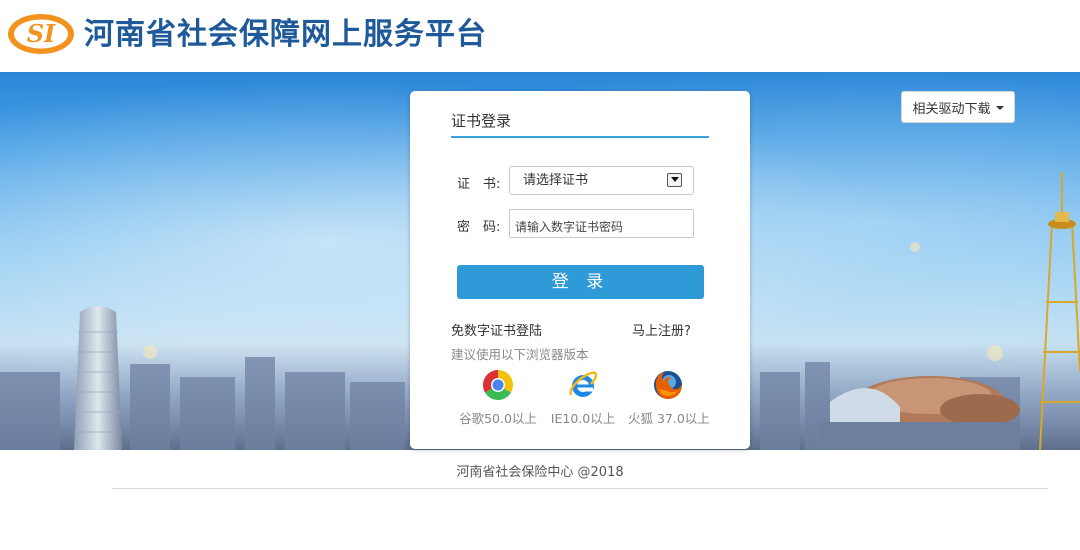 The image size is (1080, 550). I want to click on browser-hint: 建议使用以下浏览器版本, so click(520, 354).